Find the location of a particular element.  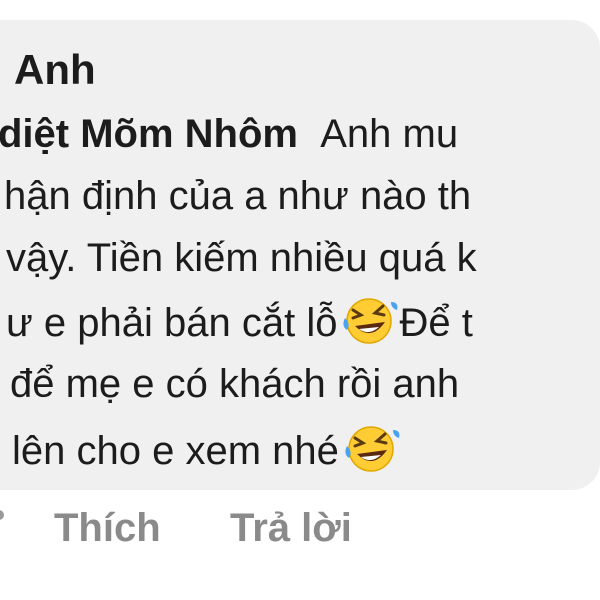

comment-line-2: hận định của a như nào th is located at coordinates (238, 196).